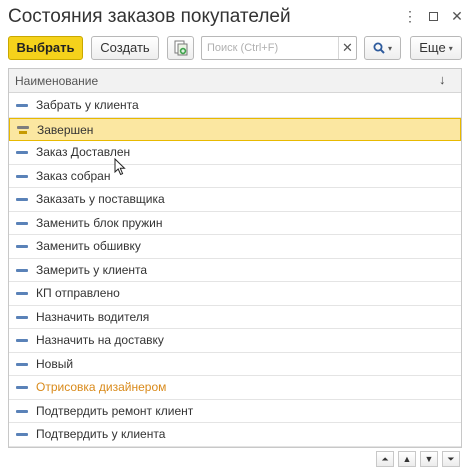  What do you see at coordinates (235, 435) in the screenshot?
I see `table-row: Подтвердить у клиента` at bounding box center [235, 435].